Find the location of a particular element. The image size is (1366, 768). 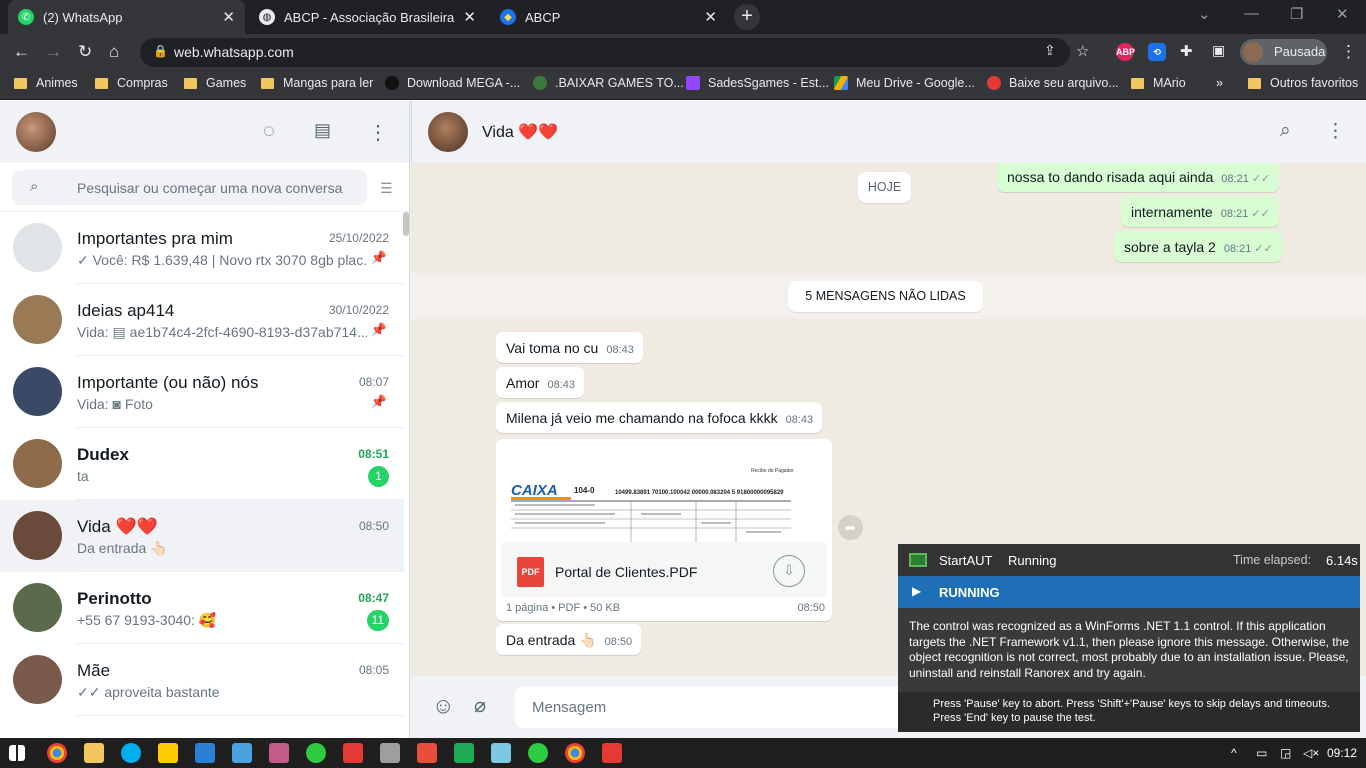

outgoing-message: sobre a tayla 2 08:21 ✓✓ is located at coordinates (1198, 246).